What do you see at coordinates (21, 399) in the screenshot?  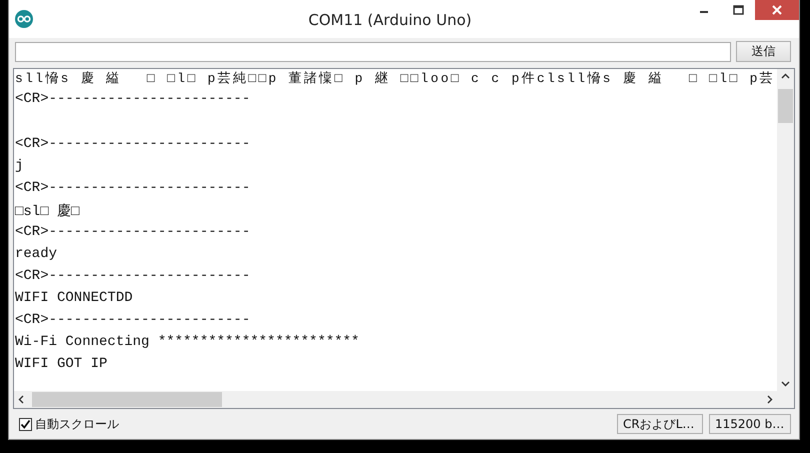 I see `scroll-left-icon` at bounding box center [21, 399].